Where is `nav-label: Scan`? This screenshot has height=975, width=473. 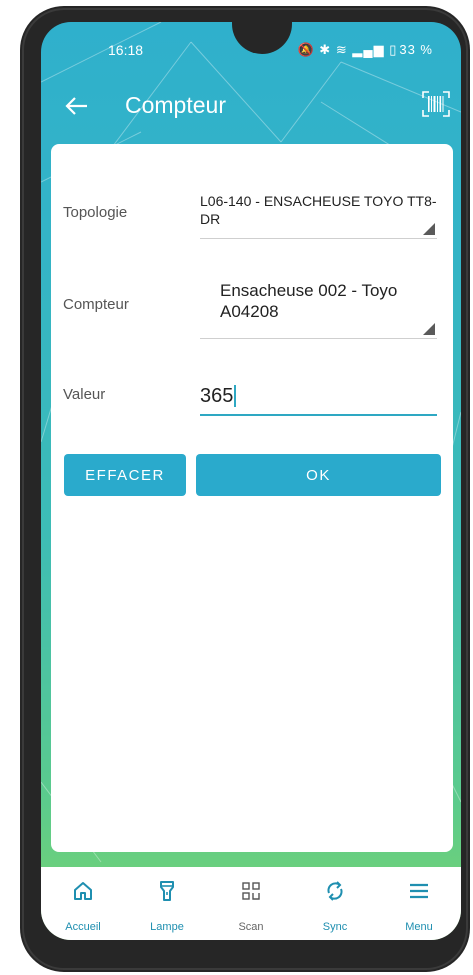
nav-label: Scan is located at coordinates (251, 927).